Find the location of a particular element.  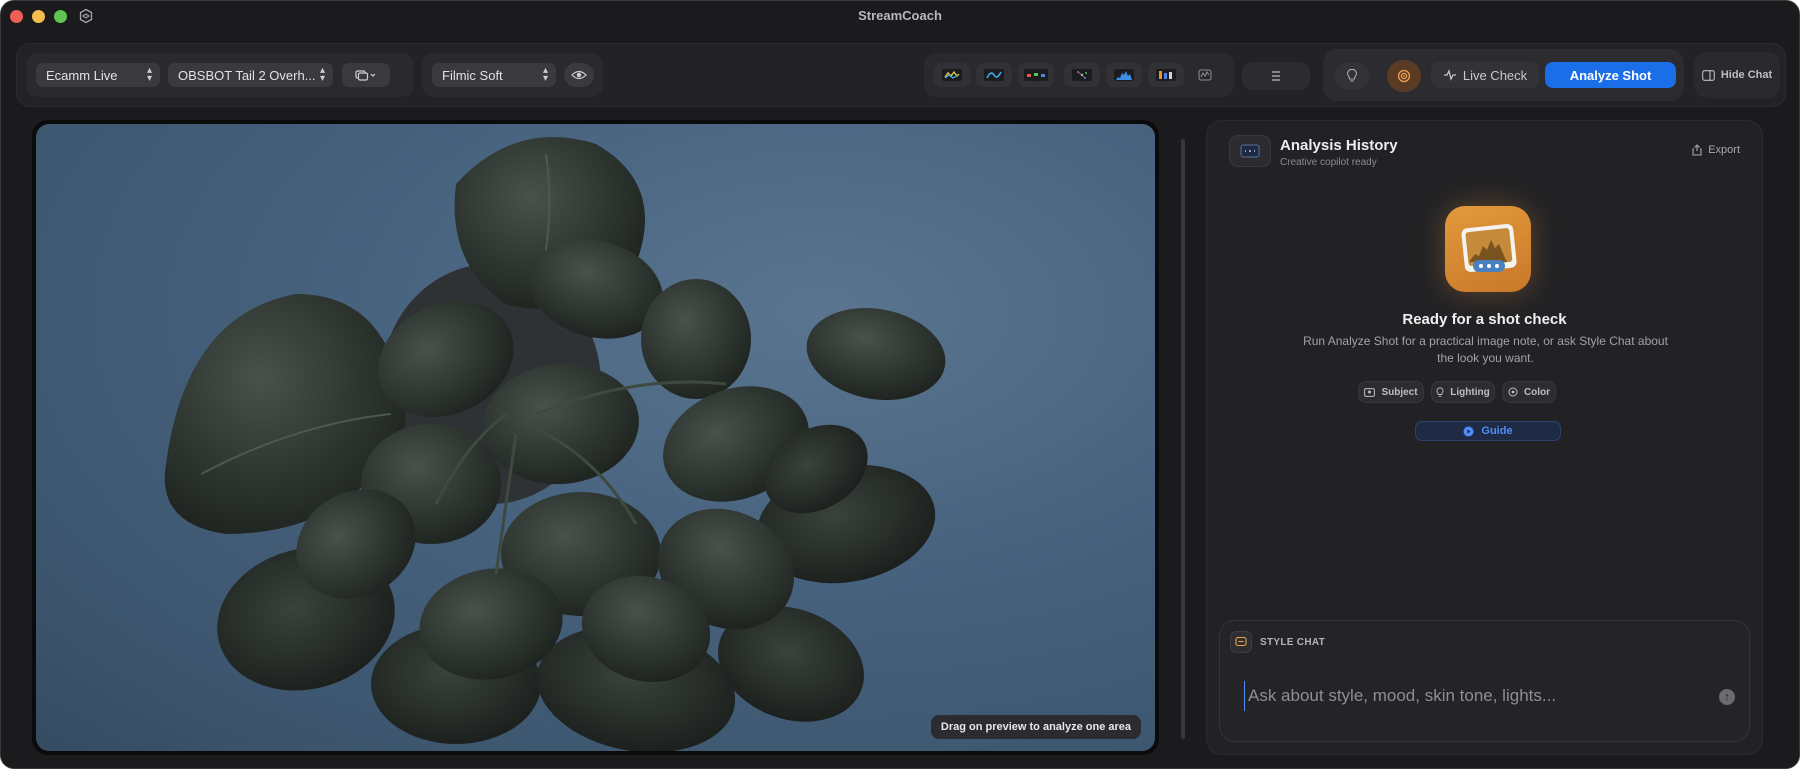

chip-subject: Subject is located at coordinates (1391, 392).